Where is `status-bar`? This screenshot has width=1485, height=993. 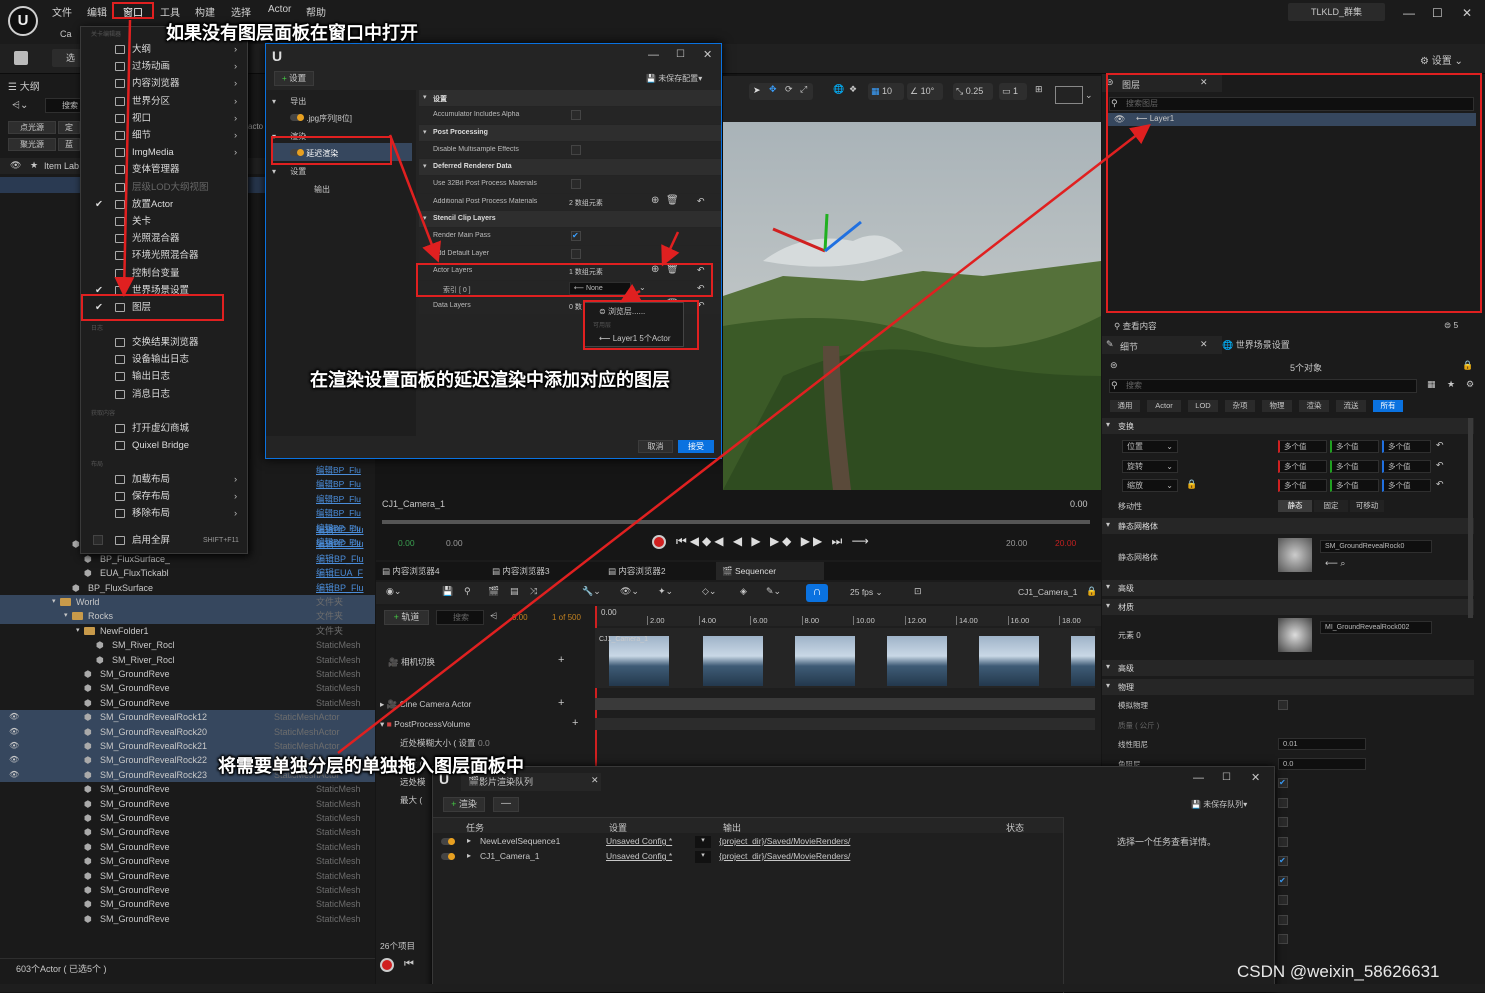
status-bar is located at coordinates (742, 988).